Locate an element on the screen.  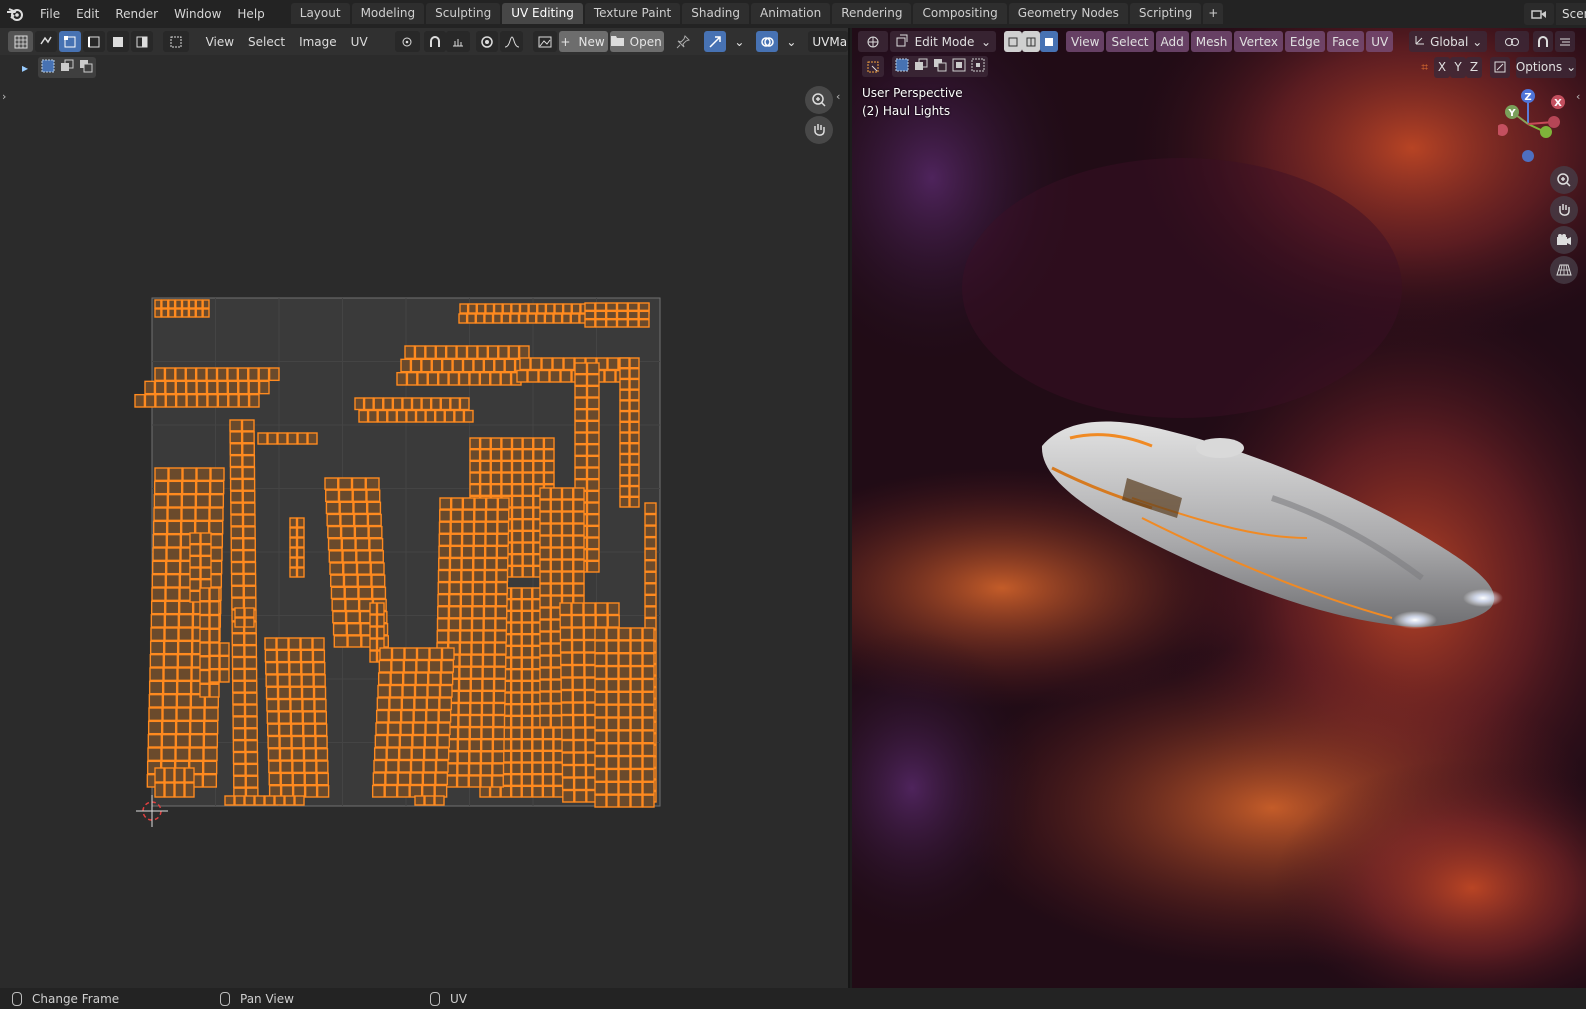
menu-window: Window is located at coordinates (197, 14).